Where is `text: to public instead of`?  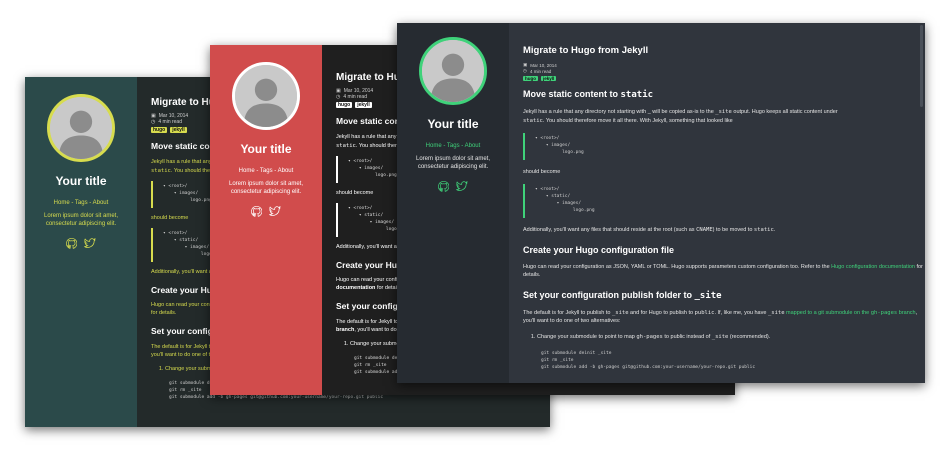 text: to public instead of is located at coordinates (687, 336).